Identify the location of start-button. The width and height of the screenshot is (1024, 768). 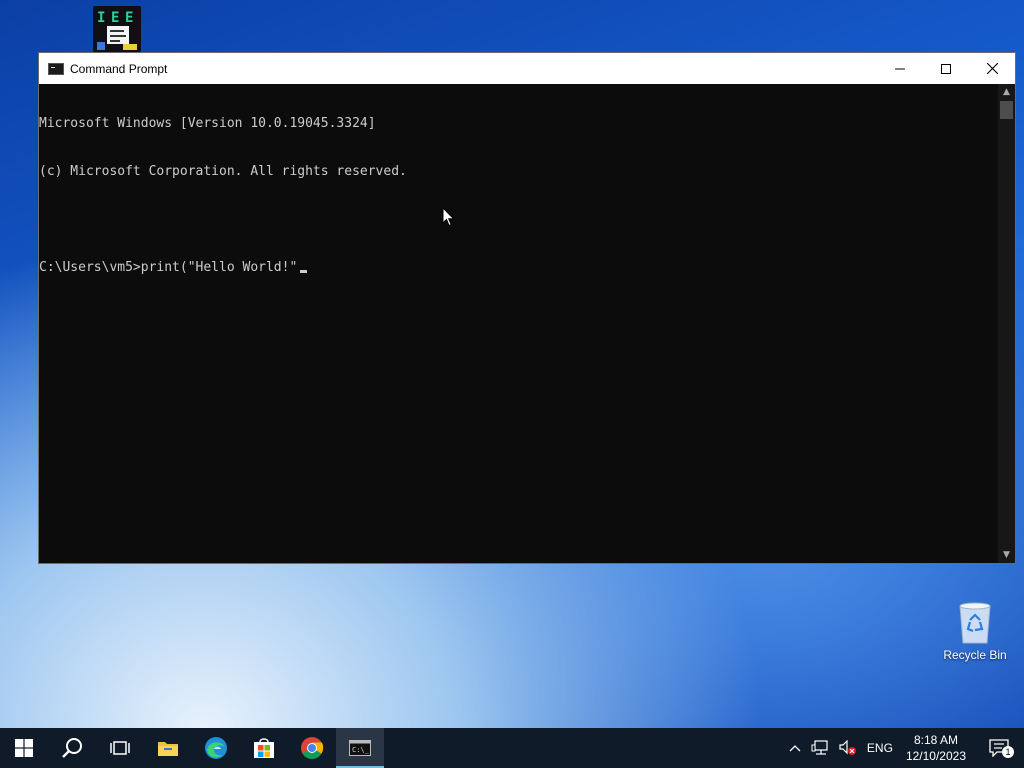
(24, 748).